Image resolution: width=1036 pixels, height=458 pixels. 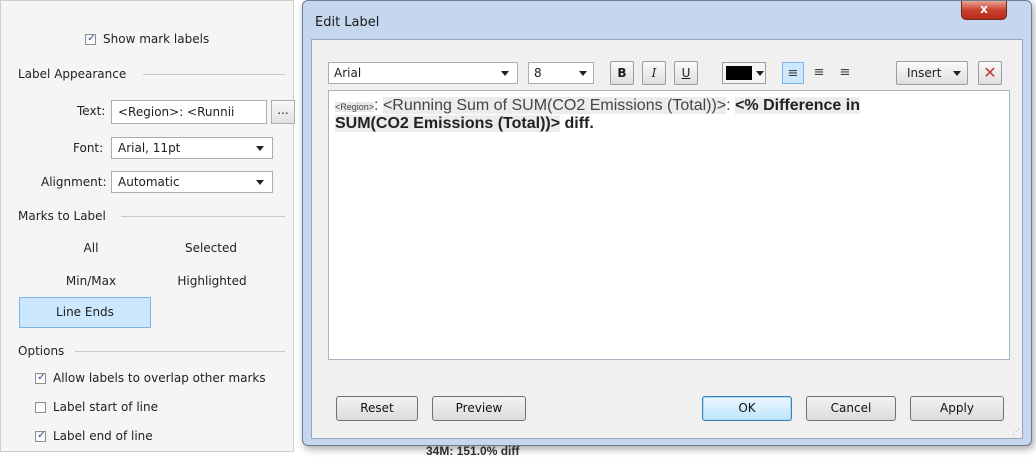 I want to click on italic-button: I, so click(x=654, y=73).